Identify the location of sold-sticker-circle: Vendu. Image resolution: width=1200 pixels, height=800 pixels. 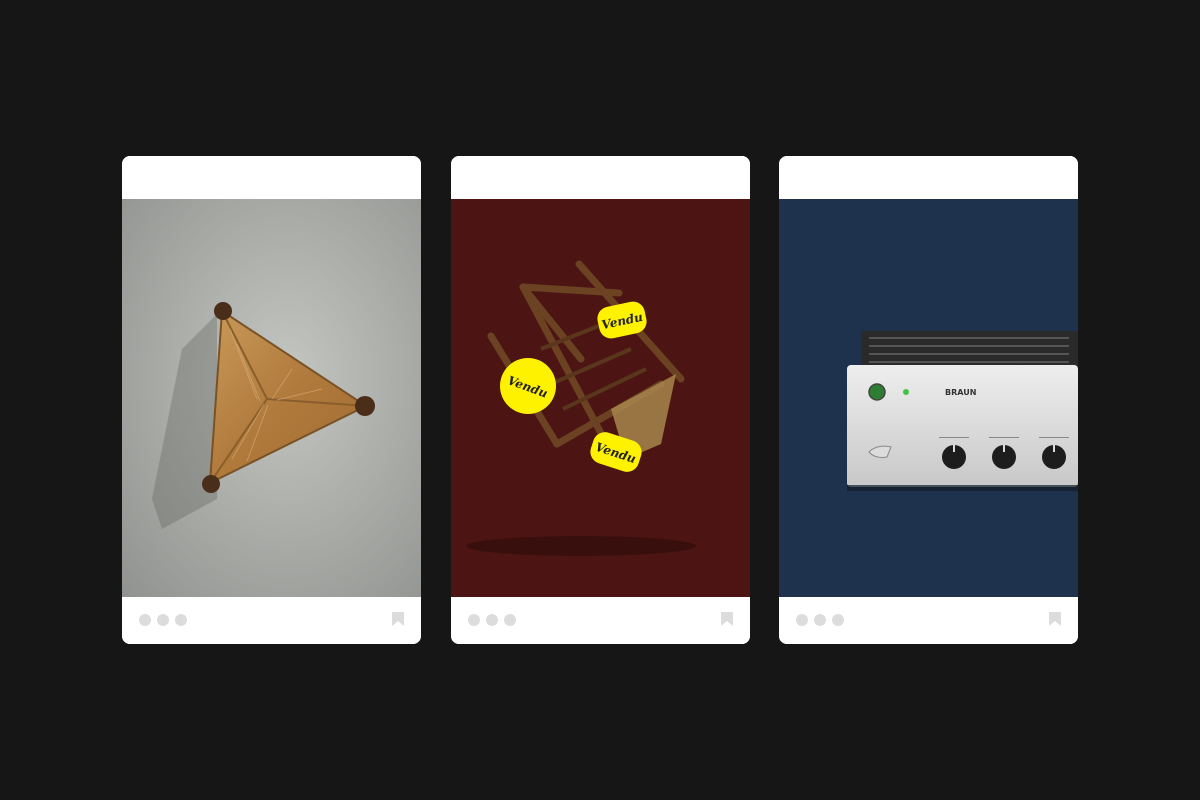
(528, 386).